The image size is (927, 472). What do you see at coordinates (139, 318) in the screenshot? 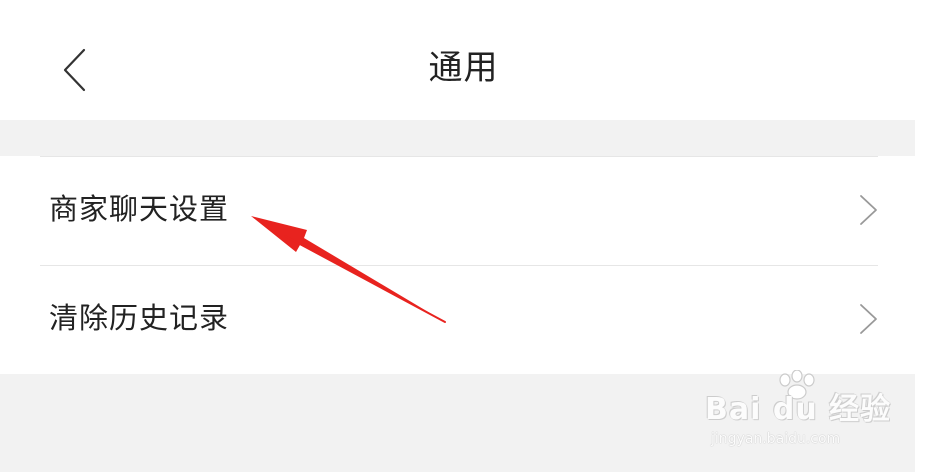
I see `menu-item-label: 清除历史记录` at bounding box center [139, 318].